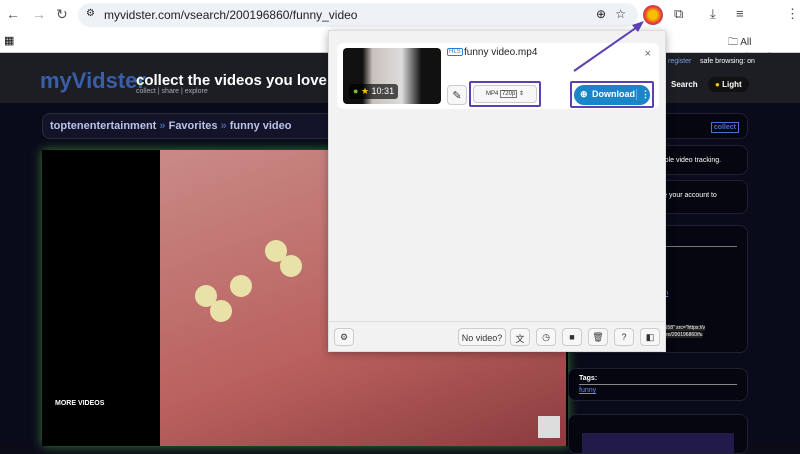 The width and height of the screenshot is (800, 454). I want to click on reload-icon: ↻, so click(62, 14).